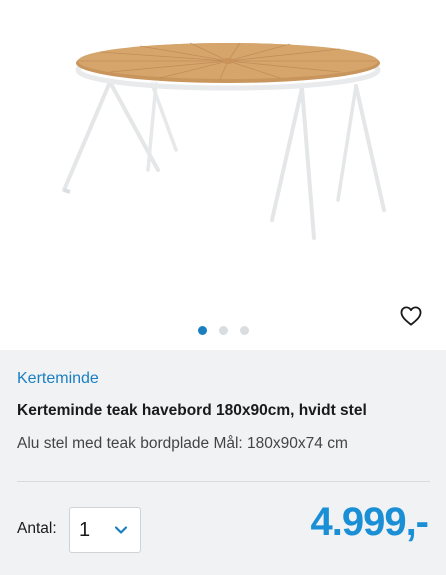 The height and width of the screenshot is (575, 446). I want to click on gallery-pagination, so click(223, 330).